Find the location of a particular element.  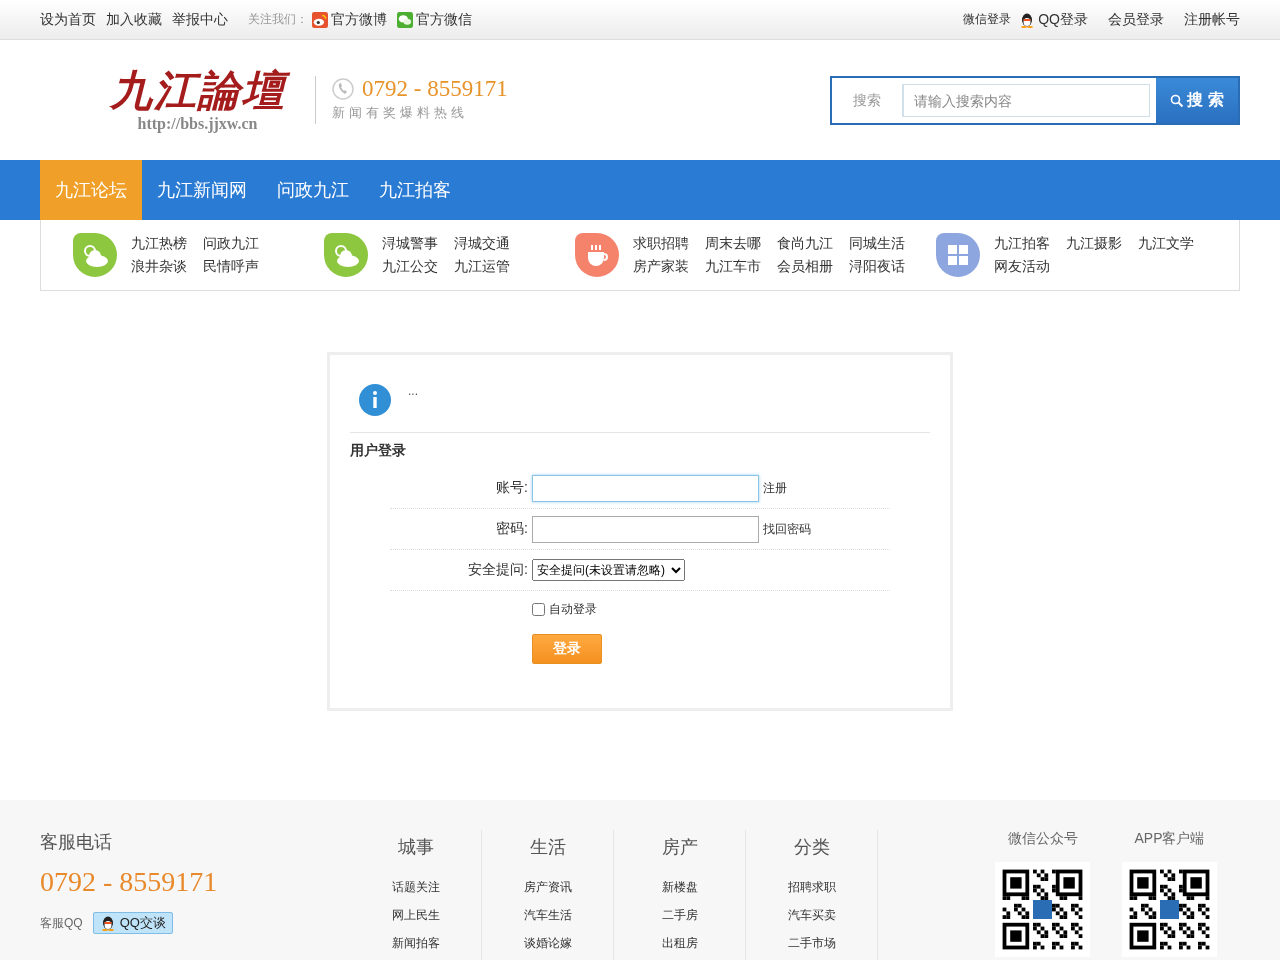

category-link: 浪井杂谈 is located at coordinates (167, 266).